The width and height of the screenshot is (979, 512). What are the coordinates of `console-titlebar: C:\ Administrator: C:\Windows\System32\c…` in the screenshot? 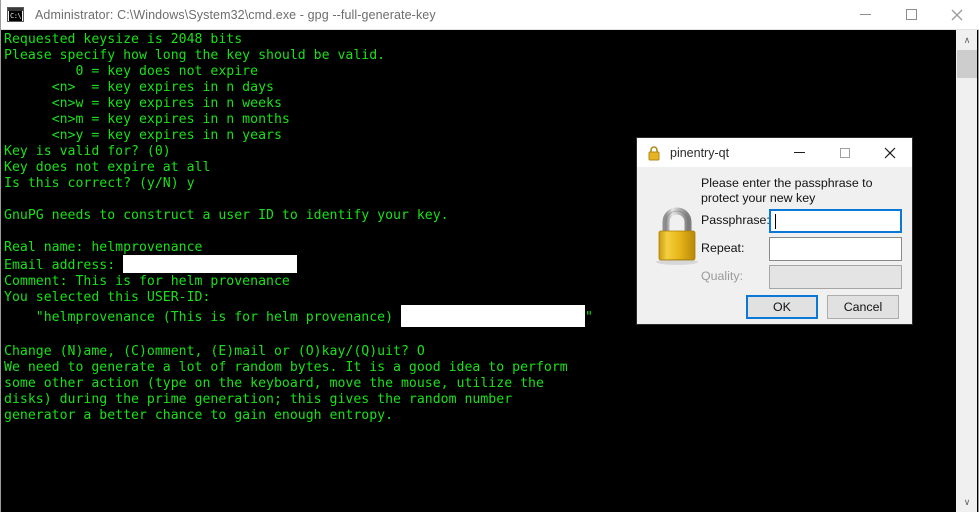 It's located at (490, 15).